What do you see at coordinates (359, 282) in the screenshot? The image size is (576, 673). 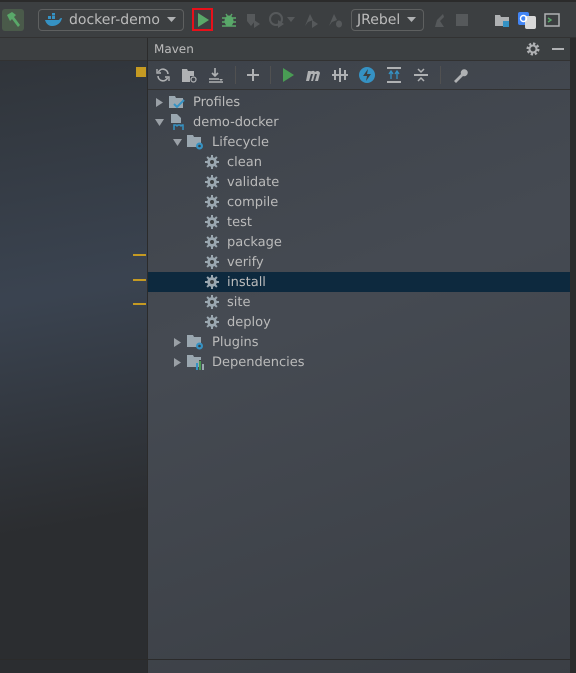 I see `tree-row: install` at bounding box center [359, 282].